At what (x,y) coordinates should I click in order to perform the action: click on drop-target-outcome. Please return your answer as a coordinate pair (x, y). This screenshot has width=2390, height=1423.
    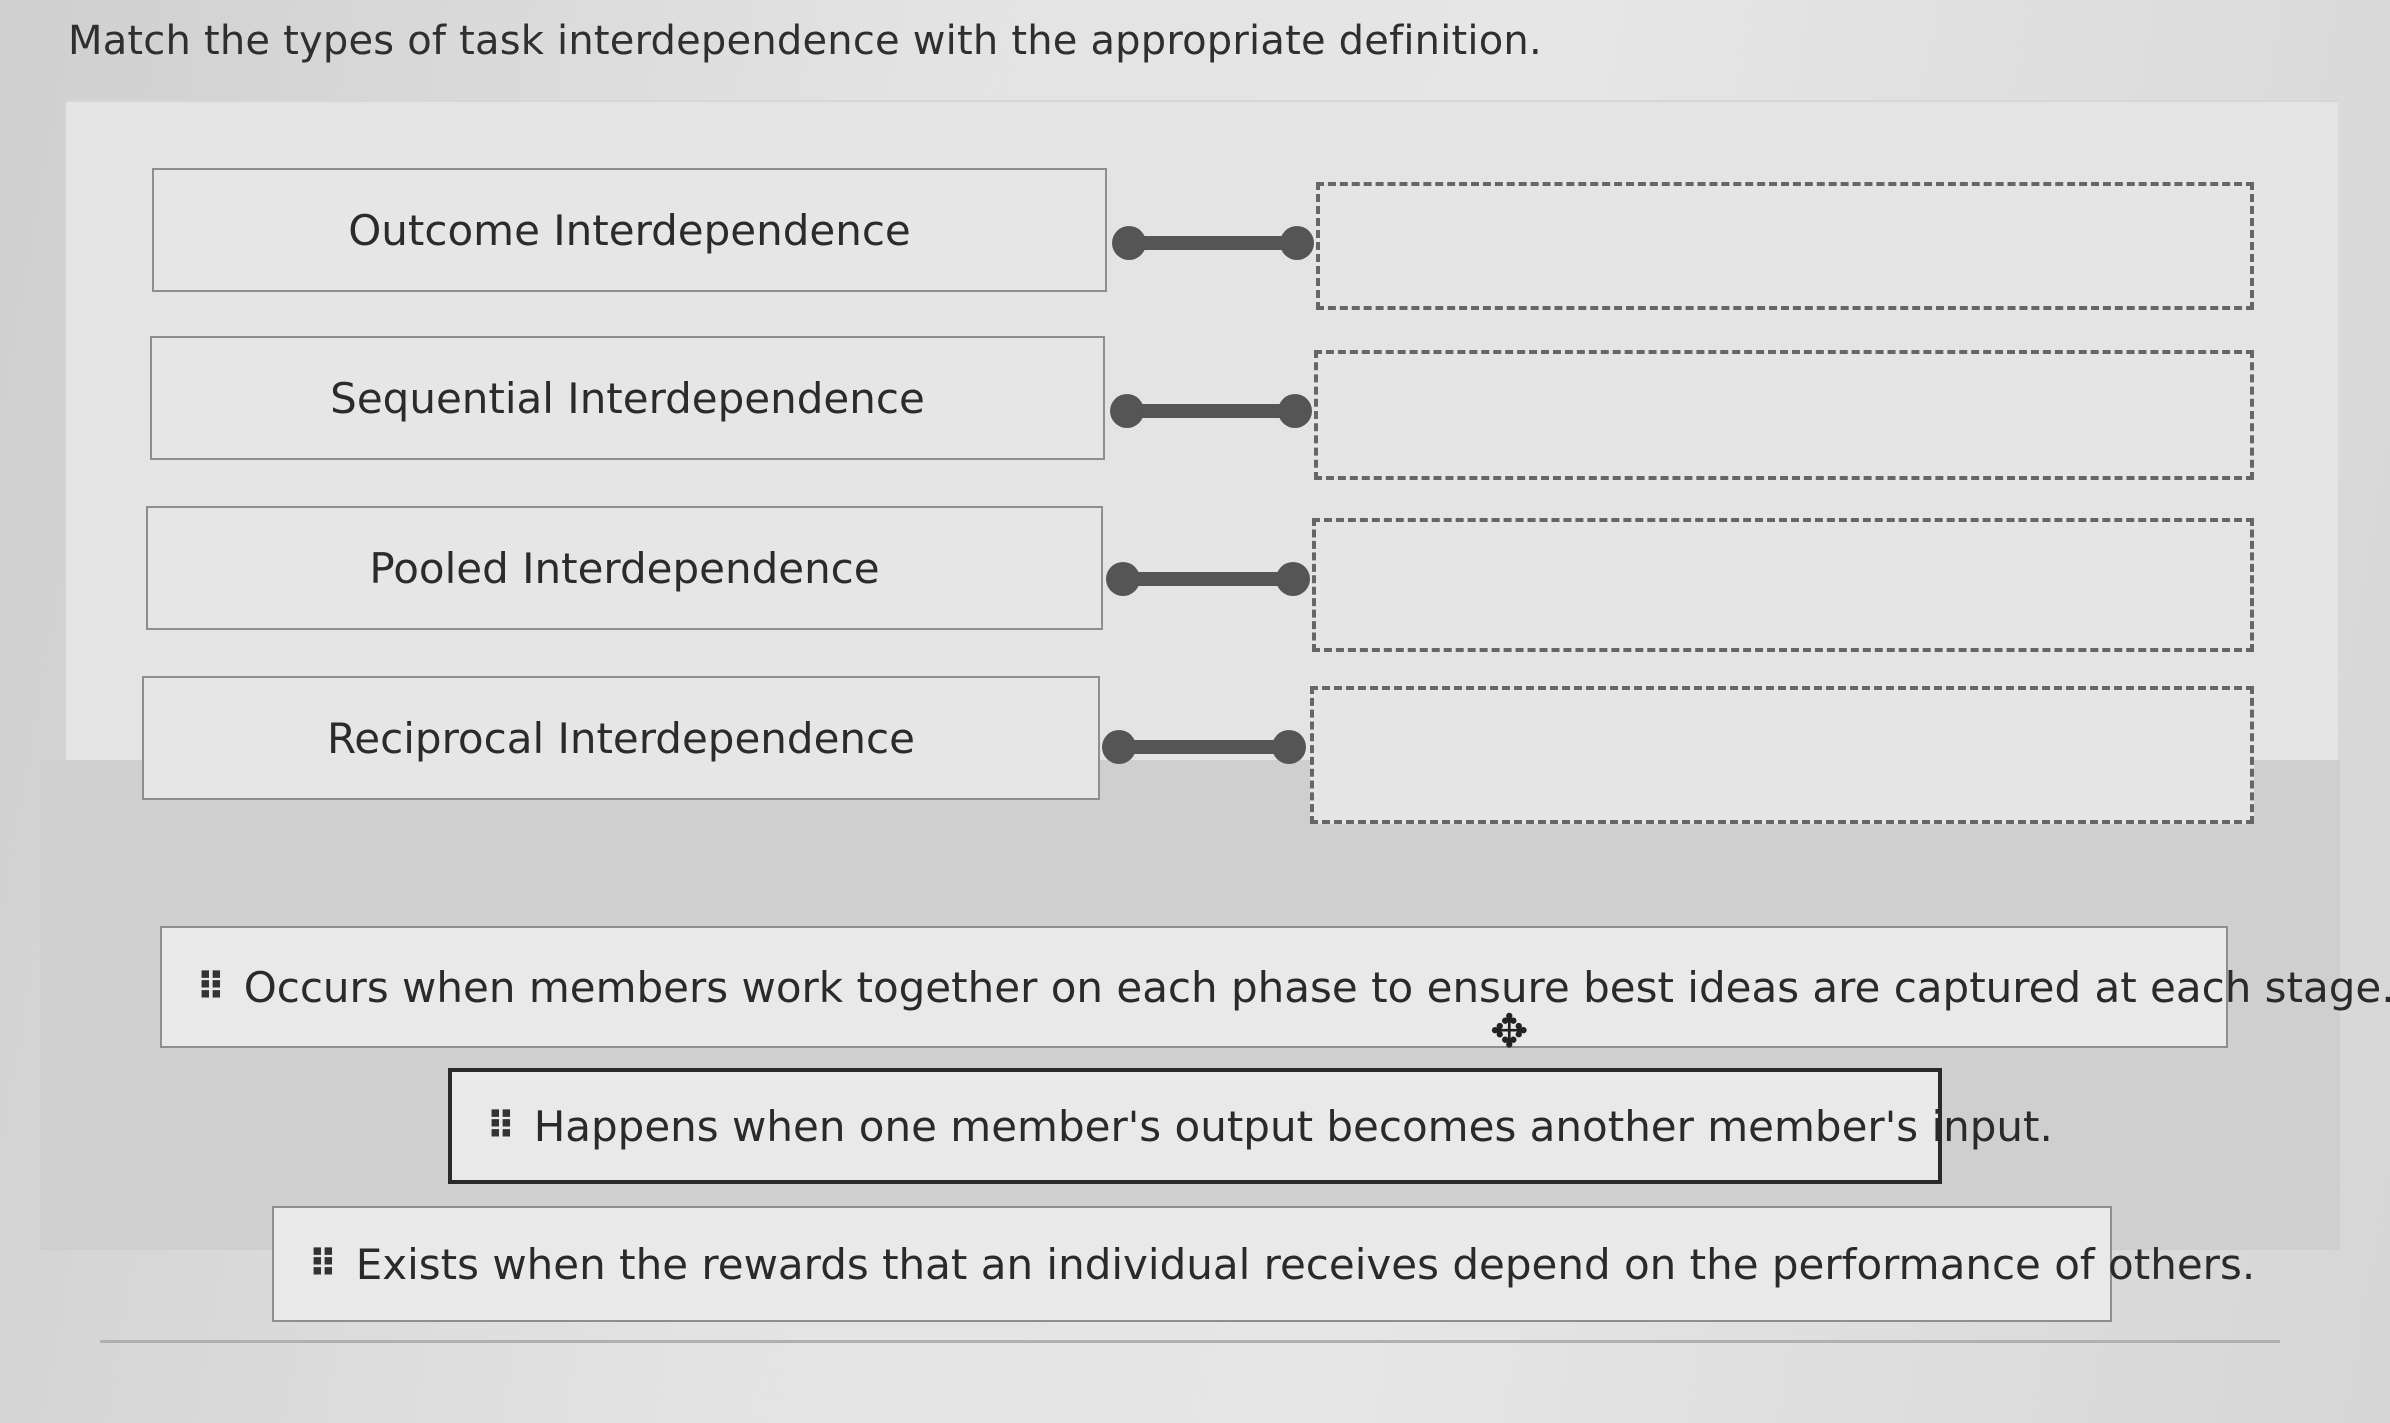
    Looking at the image, I should click on (1785, 246).